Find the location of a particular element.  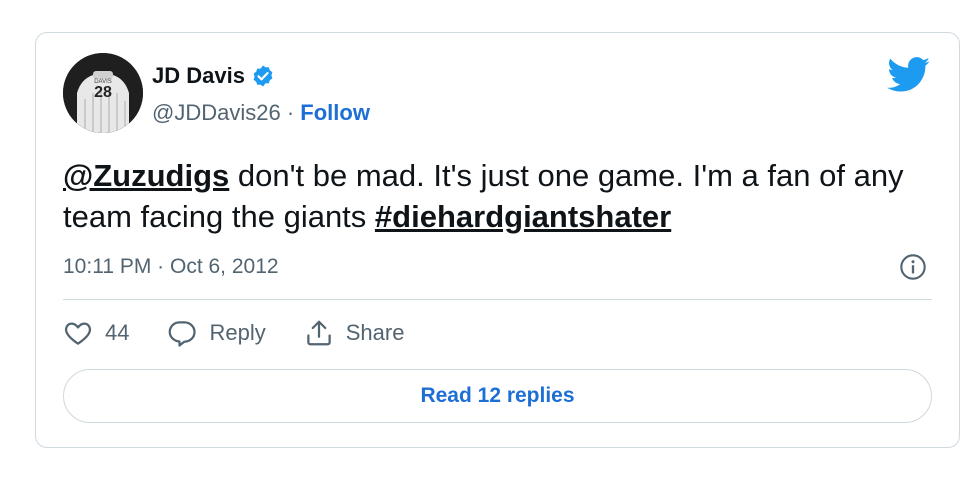

jersey-number: 28 is located at coordinates (103, 92).